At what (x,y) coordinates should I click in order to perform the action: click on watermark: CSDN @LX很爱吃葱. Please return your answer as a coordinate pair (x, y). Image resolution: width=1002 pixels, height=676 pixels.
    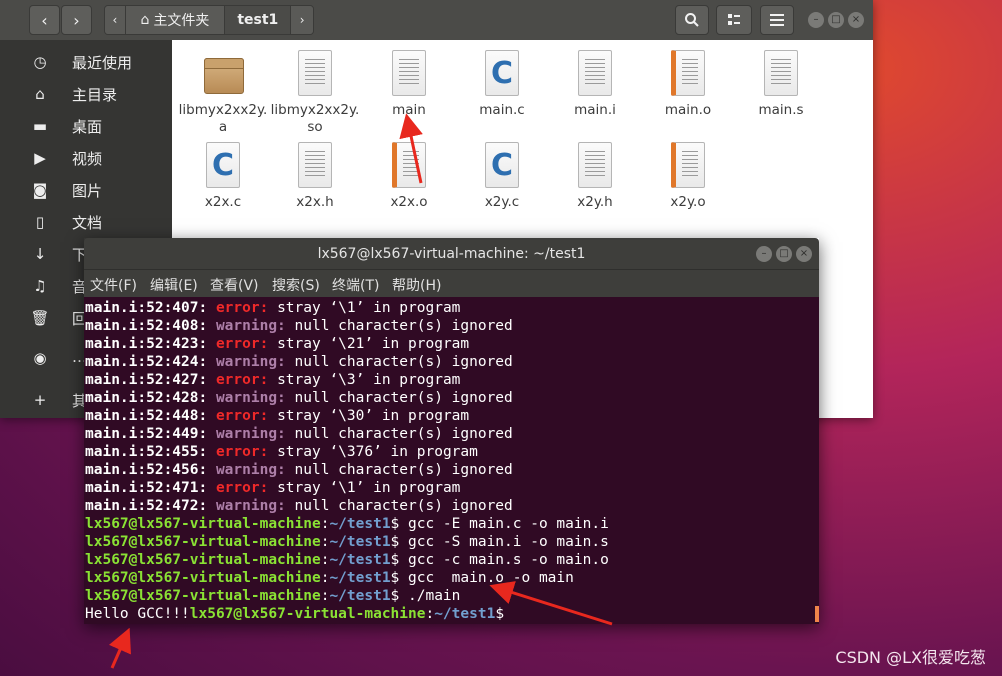
    Looking at the image, I should click on (910, 657).